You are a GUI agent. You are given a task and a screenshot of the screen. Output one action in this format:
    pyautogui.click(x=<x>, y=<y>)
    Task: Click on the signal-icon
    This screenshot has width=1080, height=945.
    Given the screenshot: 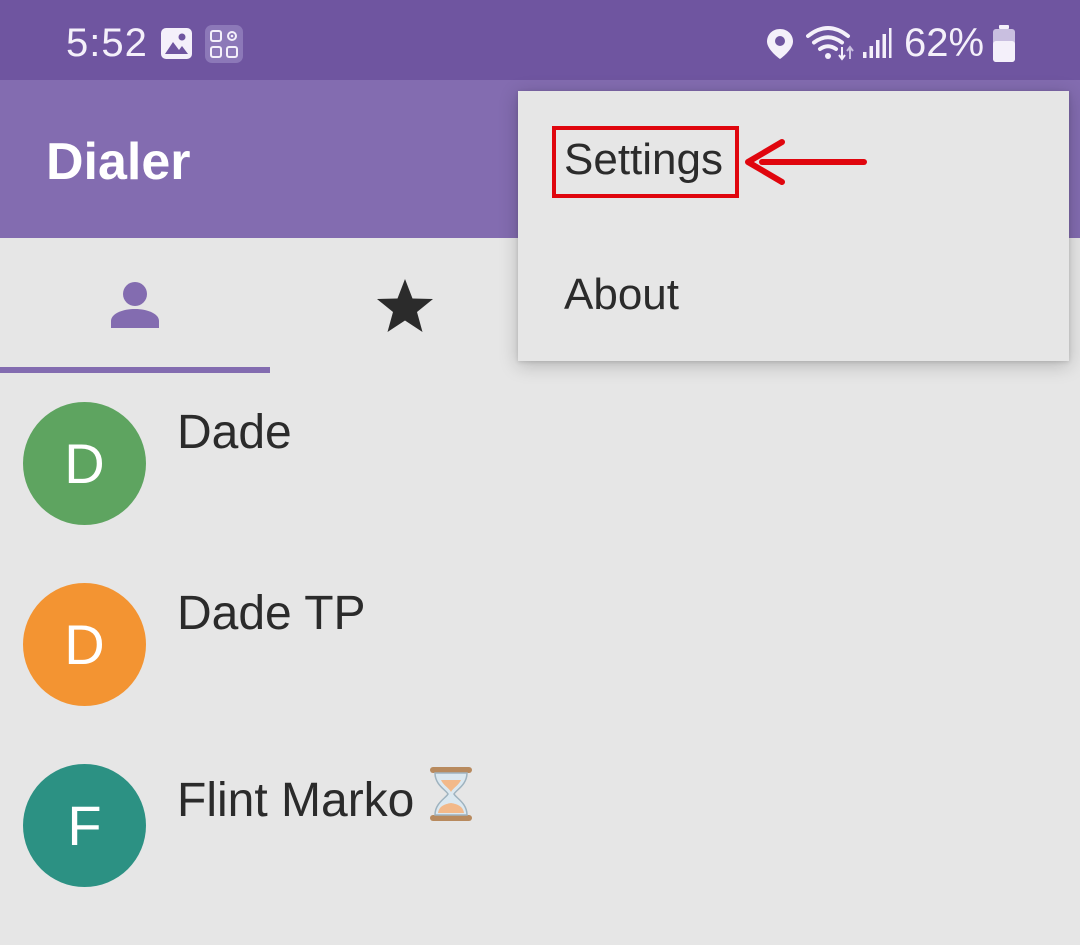 What is the action you would take?
    pyautogui.click(x=877, y=43)
    